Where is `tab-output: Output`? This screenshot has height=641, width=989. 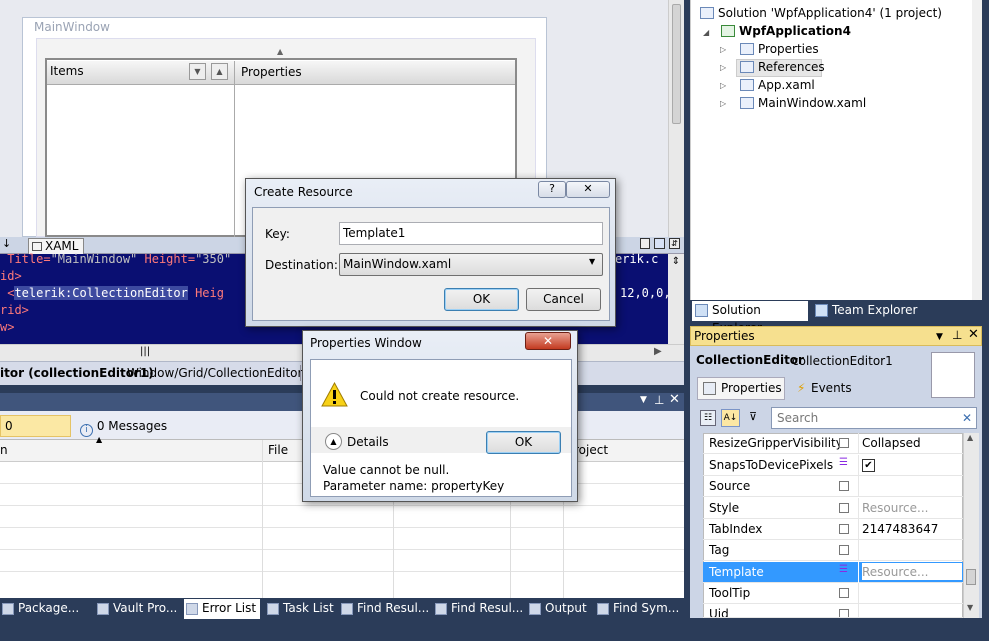
tab-output: Output is located at coordinates (557, 609).